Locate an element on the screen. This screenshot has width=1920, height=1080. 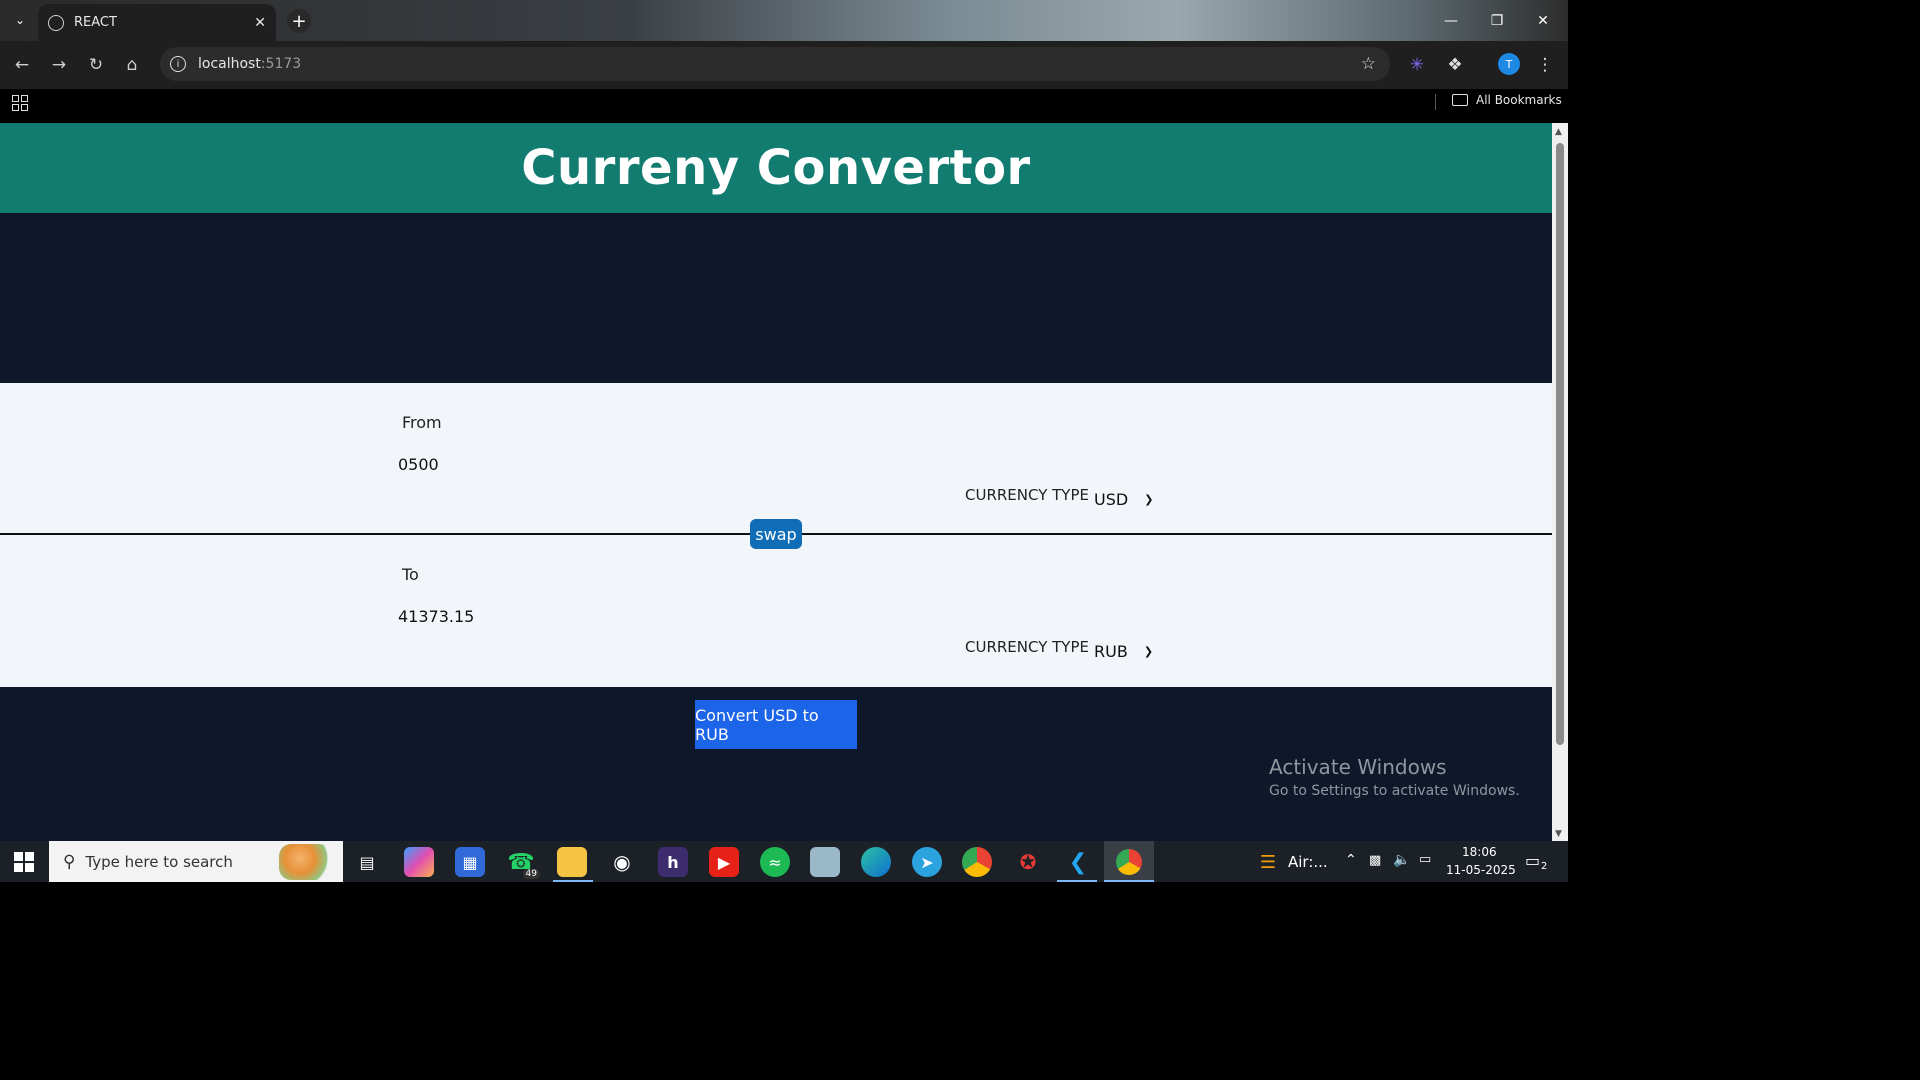
air-quality-icon: ☰ is located at coordinates (1268, 862).